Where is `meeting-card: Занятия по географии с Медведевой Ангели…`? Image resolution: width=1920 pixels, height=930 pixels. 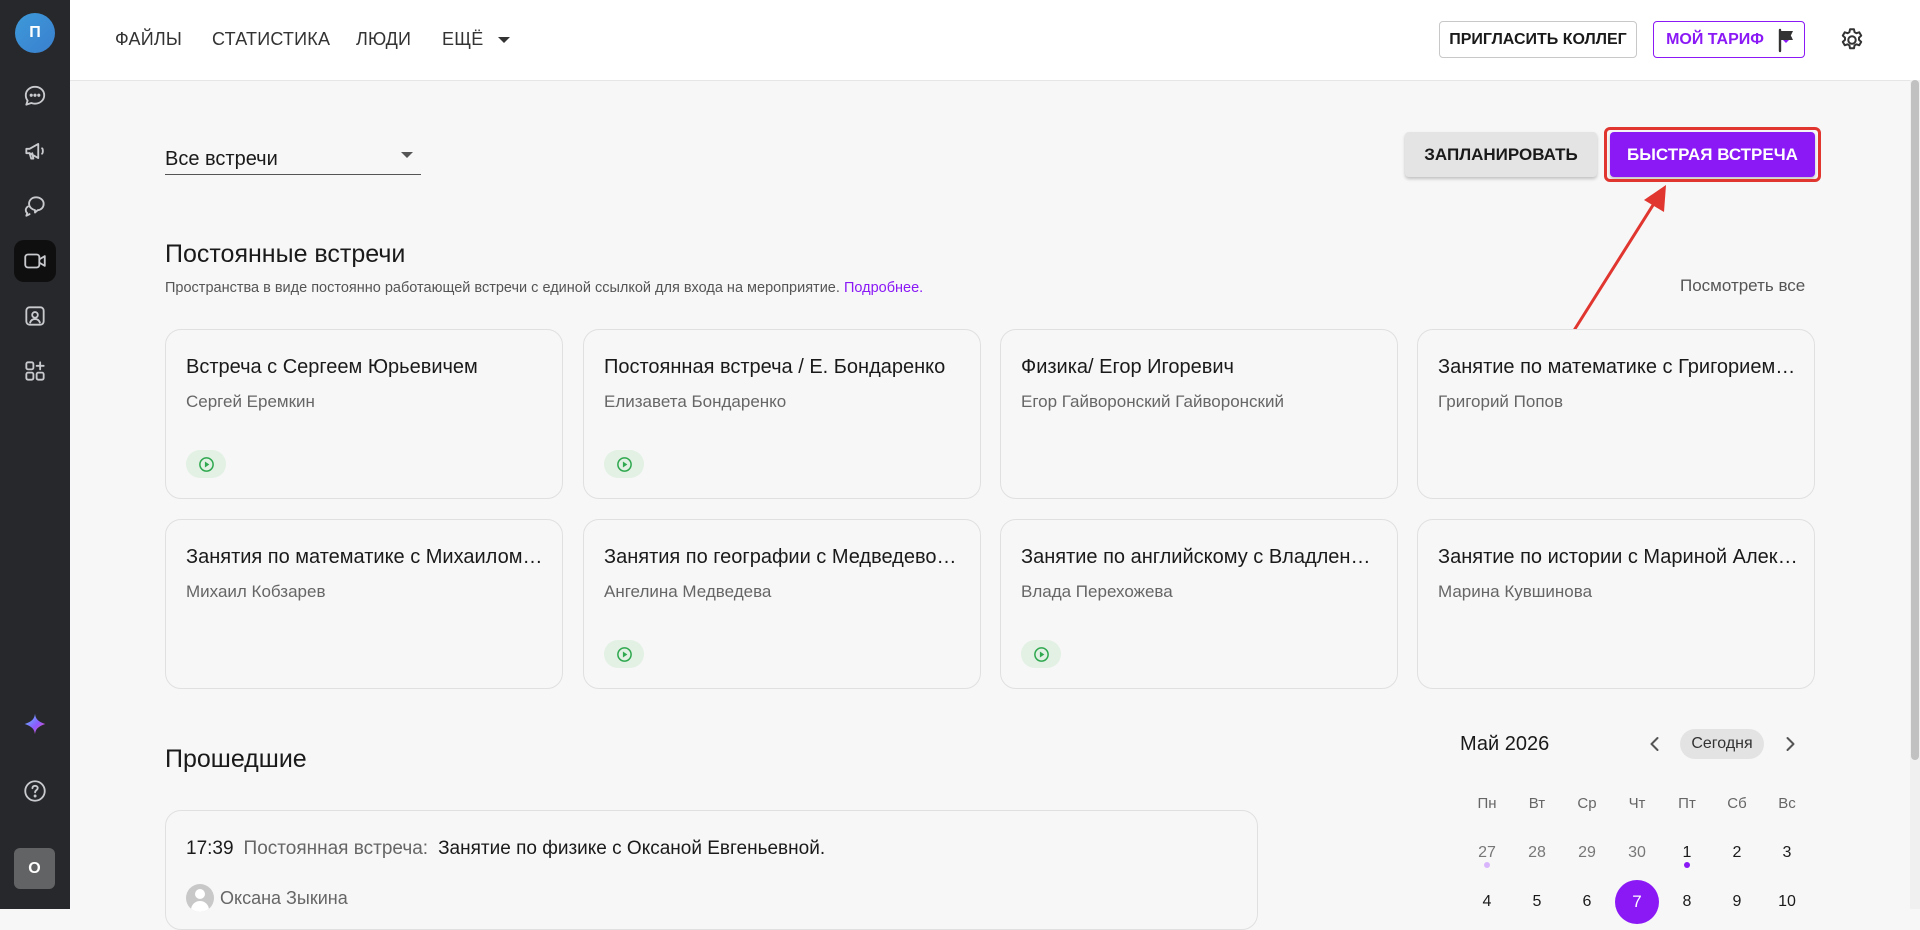
meeting-card: Занятия по географии с Медведевой Ангели… is located at coordinates (782, 604).